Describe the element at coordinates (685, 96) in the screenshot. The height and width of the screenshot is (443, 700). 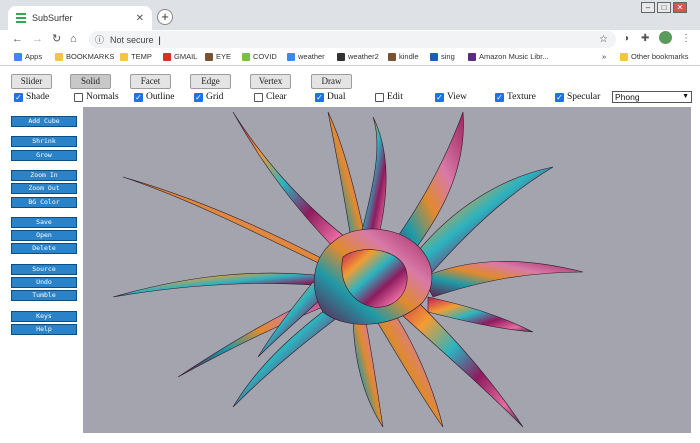
I see `chevron-down-icon: ▼` at that location.